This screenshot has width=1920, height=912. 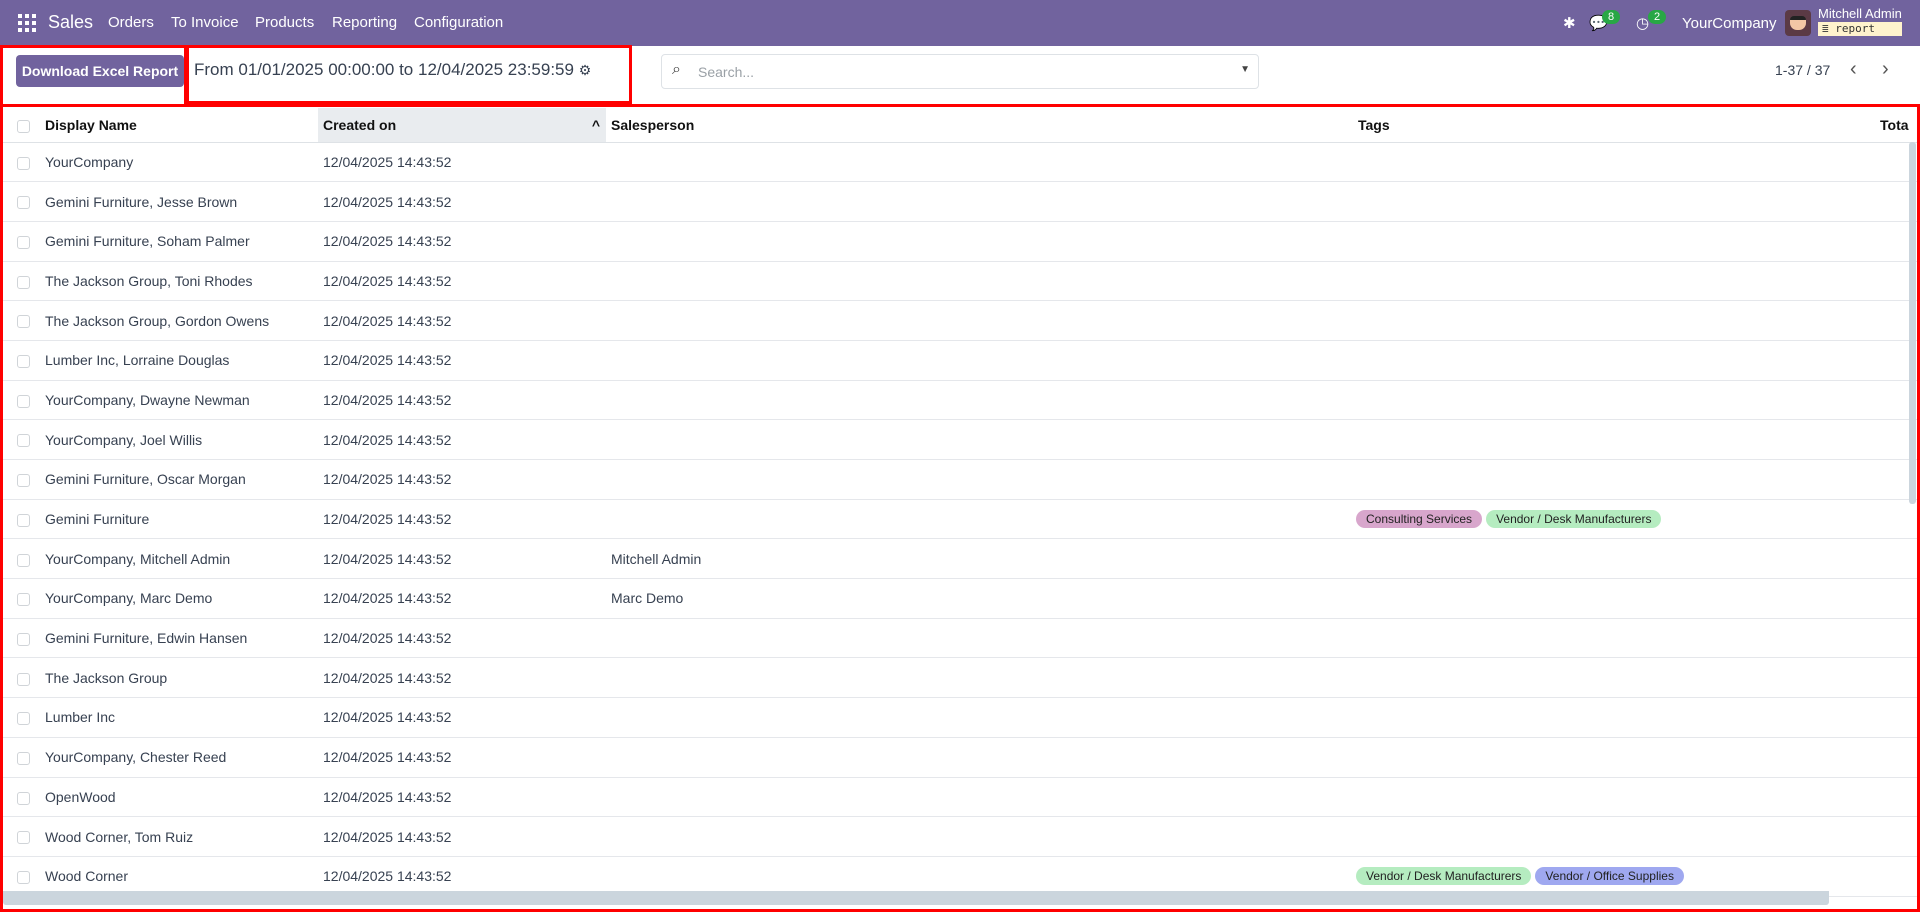 What do you see at coordinates (595, 124) in the screenshot?
I see `sort-ascending-icon: ^` at bounding box center [595, 124].